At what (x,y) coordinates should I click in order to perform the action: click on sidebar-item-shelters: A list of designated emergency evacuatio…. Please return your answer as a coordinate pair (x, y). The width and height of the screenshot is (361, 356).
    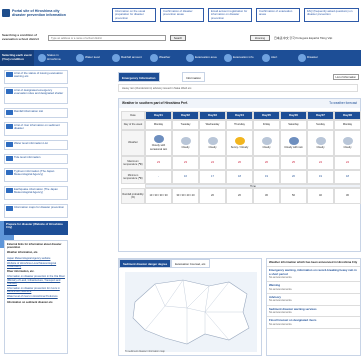
    Looking at the image, I should click on (36, 95).